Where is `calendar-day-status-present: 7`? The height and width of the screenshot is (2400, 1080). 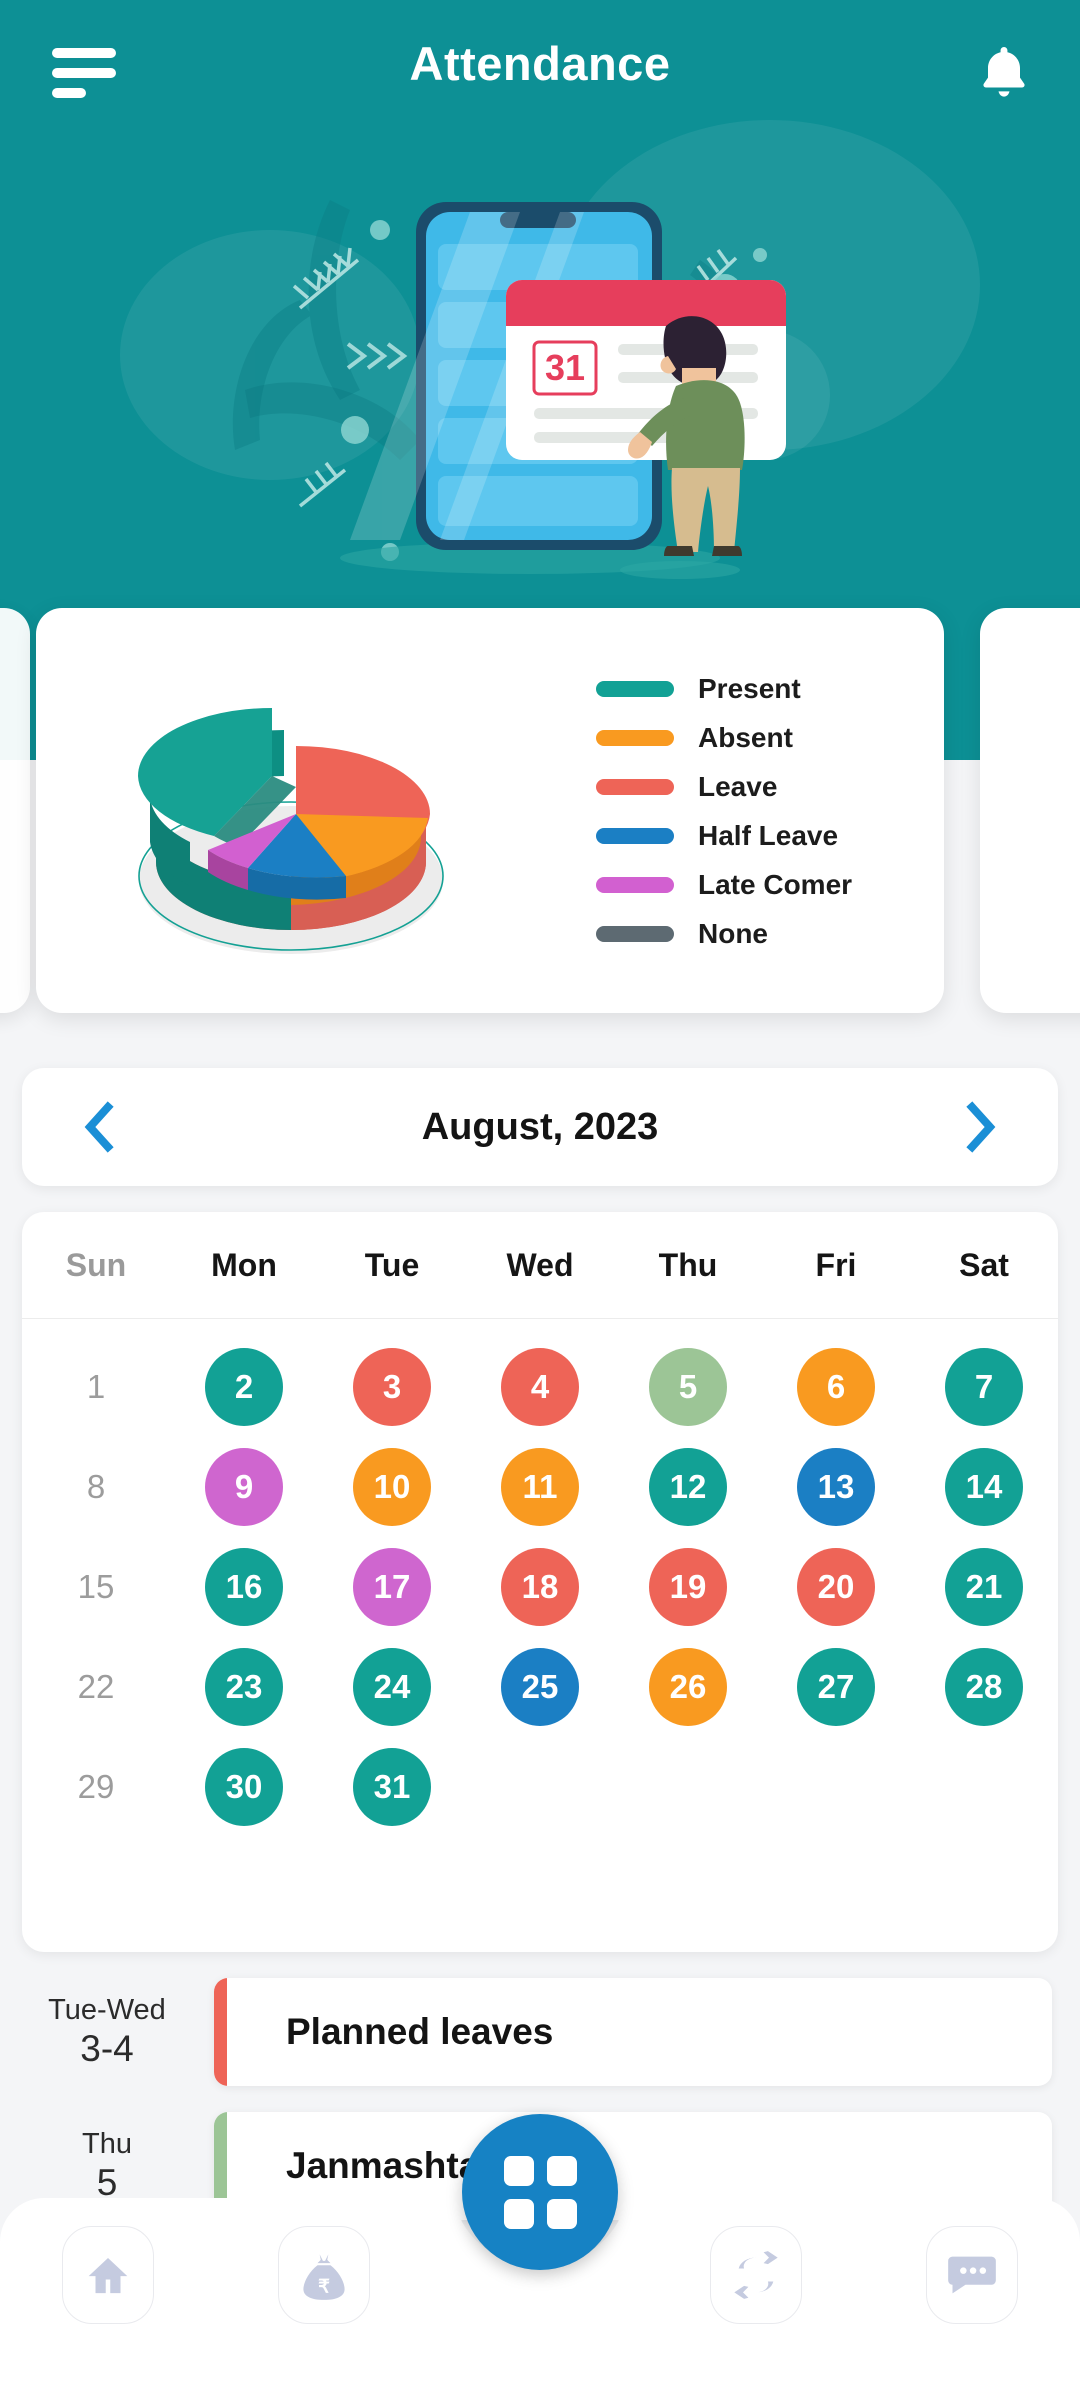 calendar-day-status-present: 7 is located at coordinates (984, 1387).